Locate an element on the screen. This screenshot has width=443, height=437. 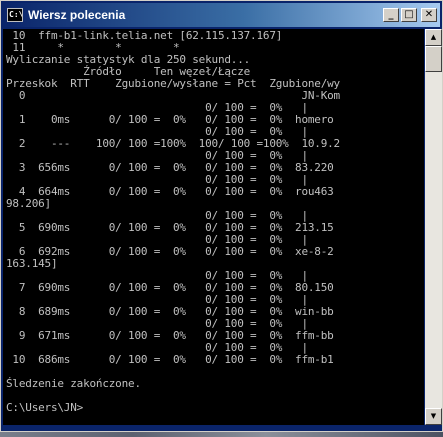
console-line: C:\Users\JN> is located at coordinates (45, 407).